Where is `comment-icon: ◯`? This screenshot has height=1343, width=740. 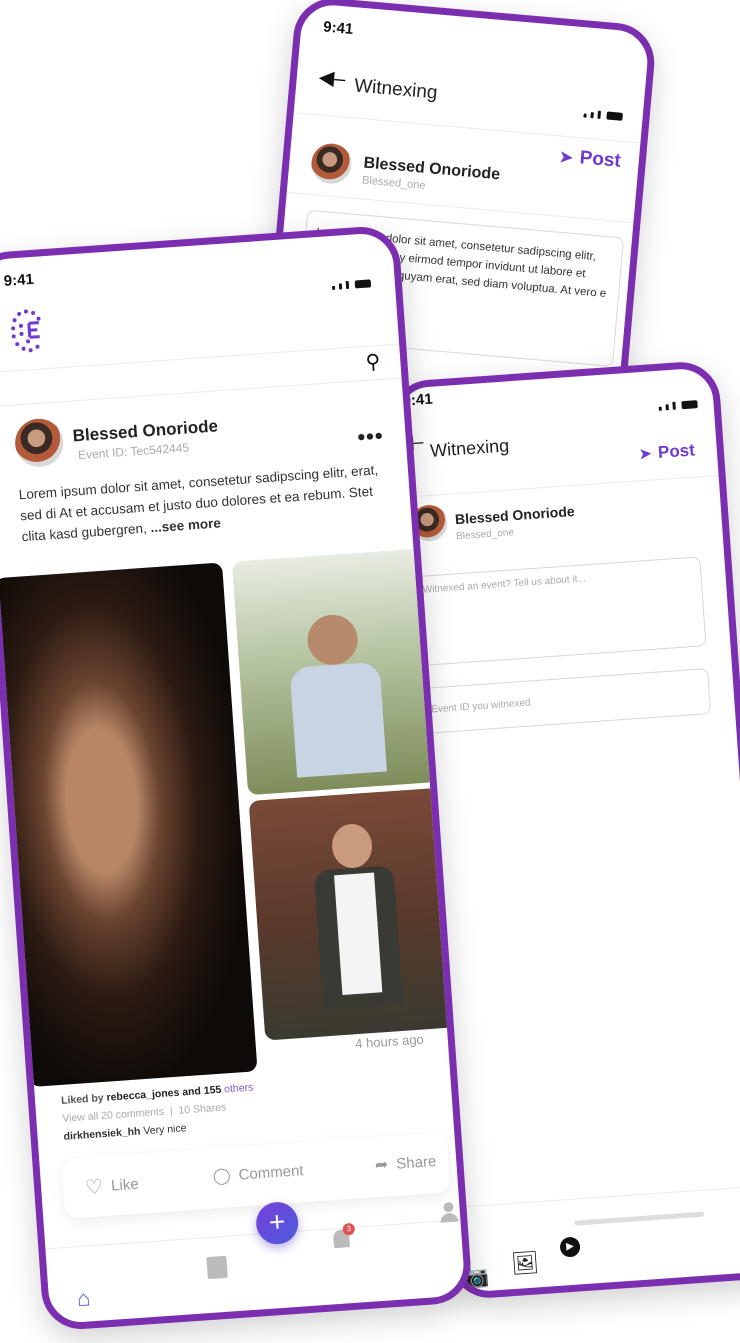
comment-icon: ◯ is located at coordinates (222, 1176).